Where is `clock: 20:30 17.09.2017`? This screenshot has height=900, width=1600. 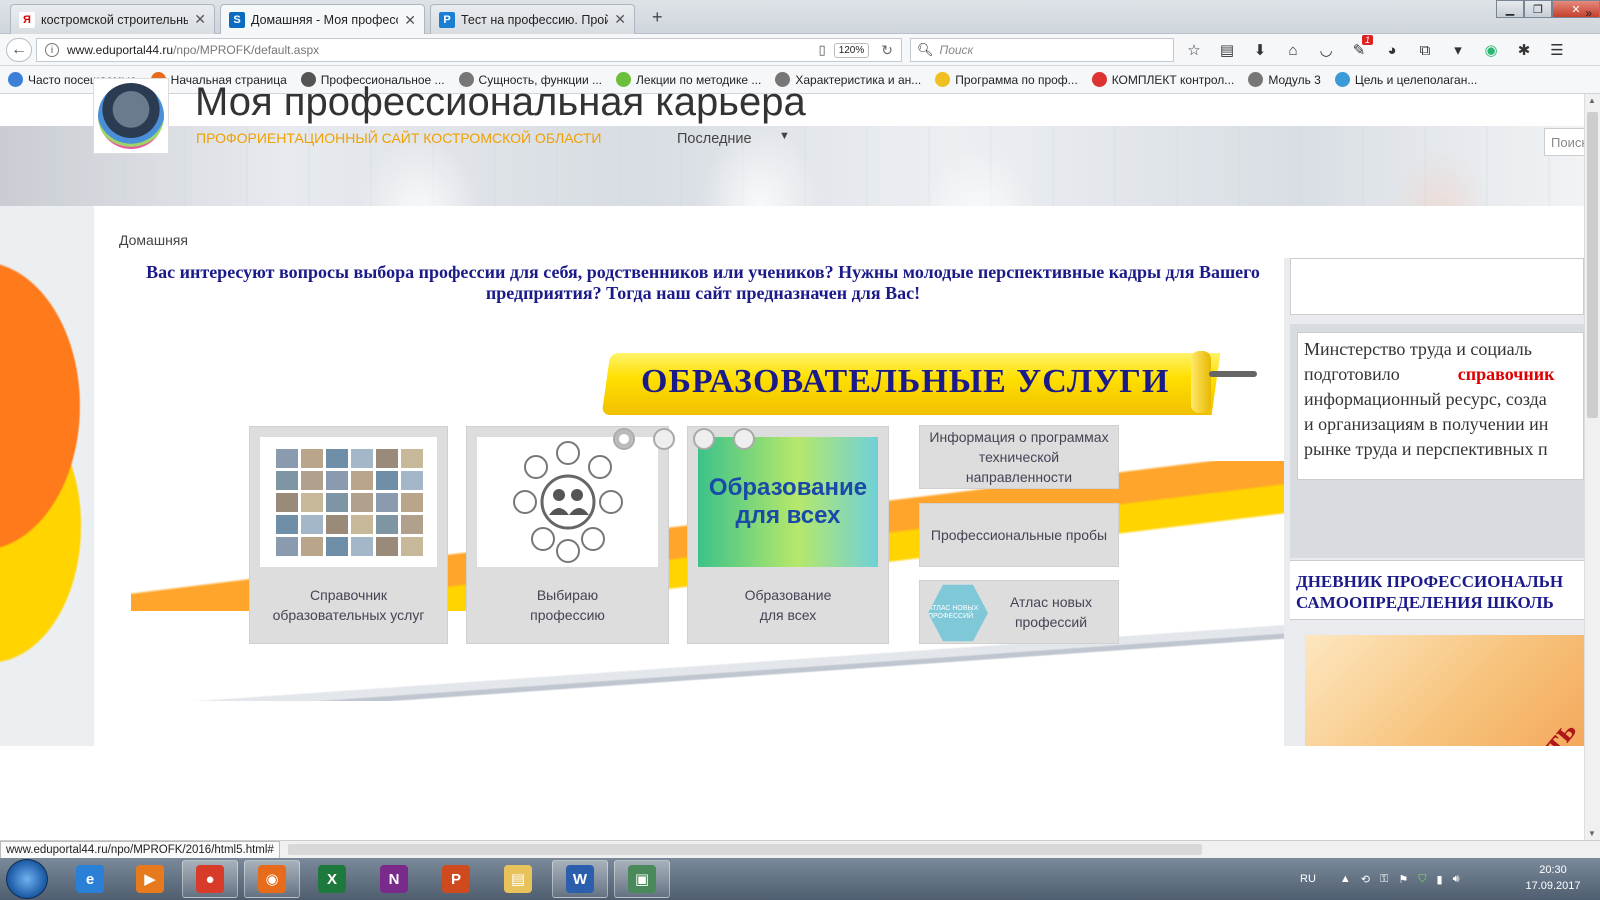 clock: 20:30 17.09.2017 is located at coordinates (1553, 878).